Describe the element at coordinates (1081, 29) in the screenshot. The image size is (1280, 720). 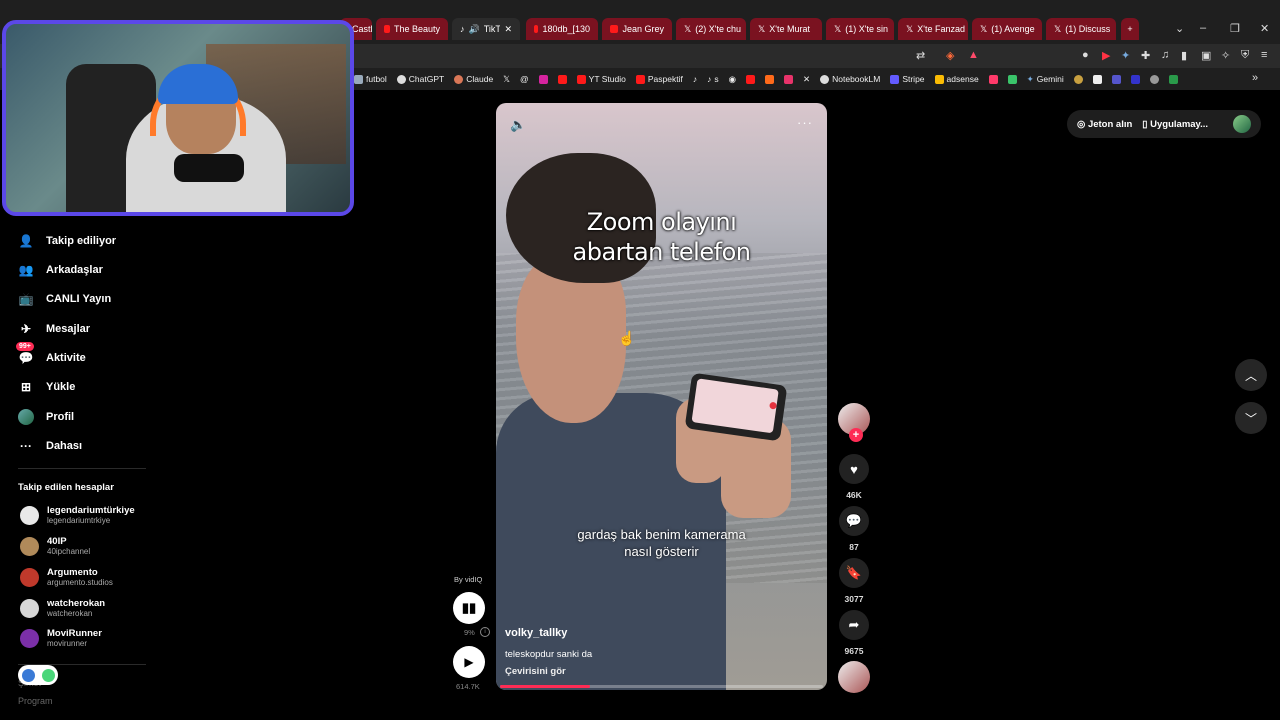
I see `browser-tab: 𝕏 (1) Discuss` at that location.